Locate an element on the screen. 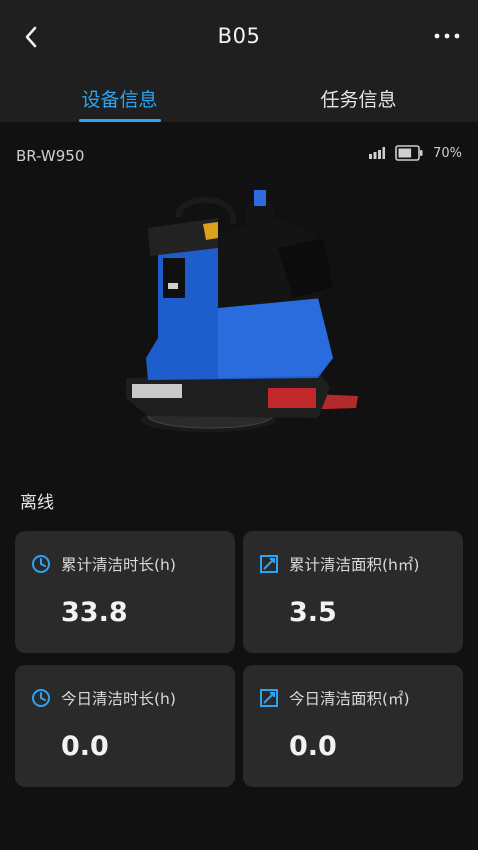 This screenshot has height=850, width=478. tab-task-info: 任务信息 is located at coordinates (358, 101).